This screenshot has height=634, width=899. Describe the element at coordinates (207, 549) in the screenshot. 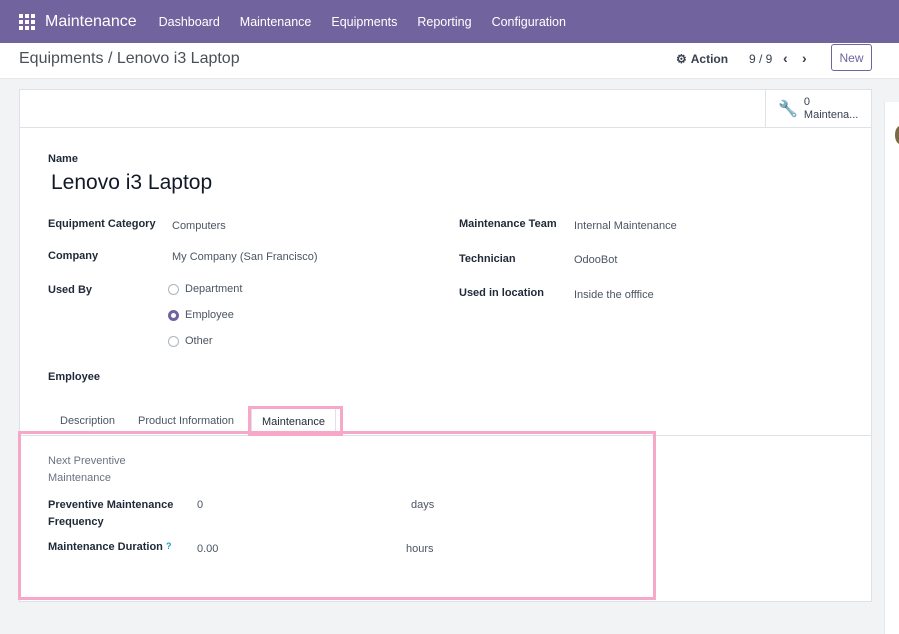

I see `duration-field: 0.00` at that location.